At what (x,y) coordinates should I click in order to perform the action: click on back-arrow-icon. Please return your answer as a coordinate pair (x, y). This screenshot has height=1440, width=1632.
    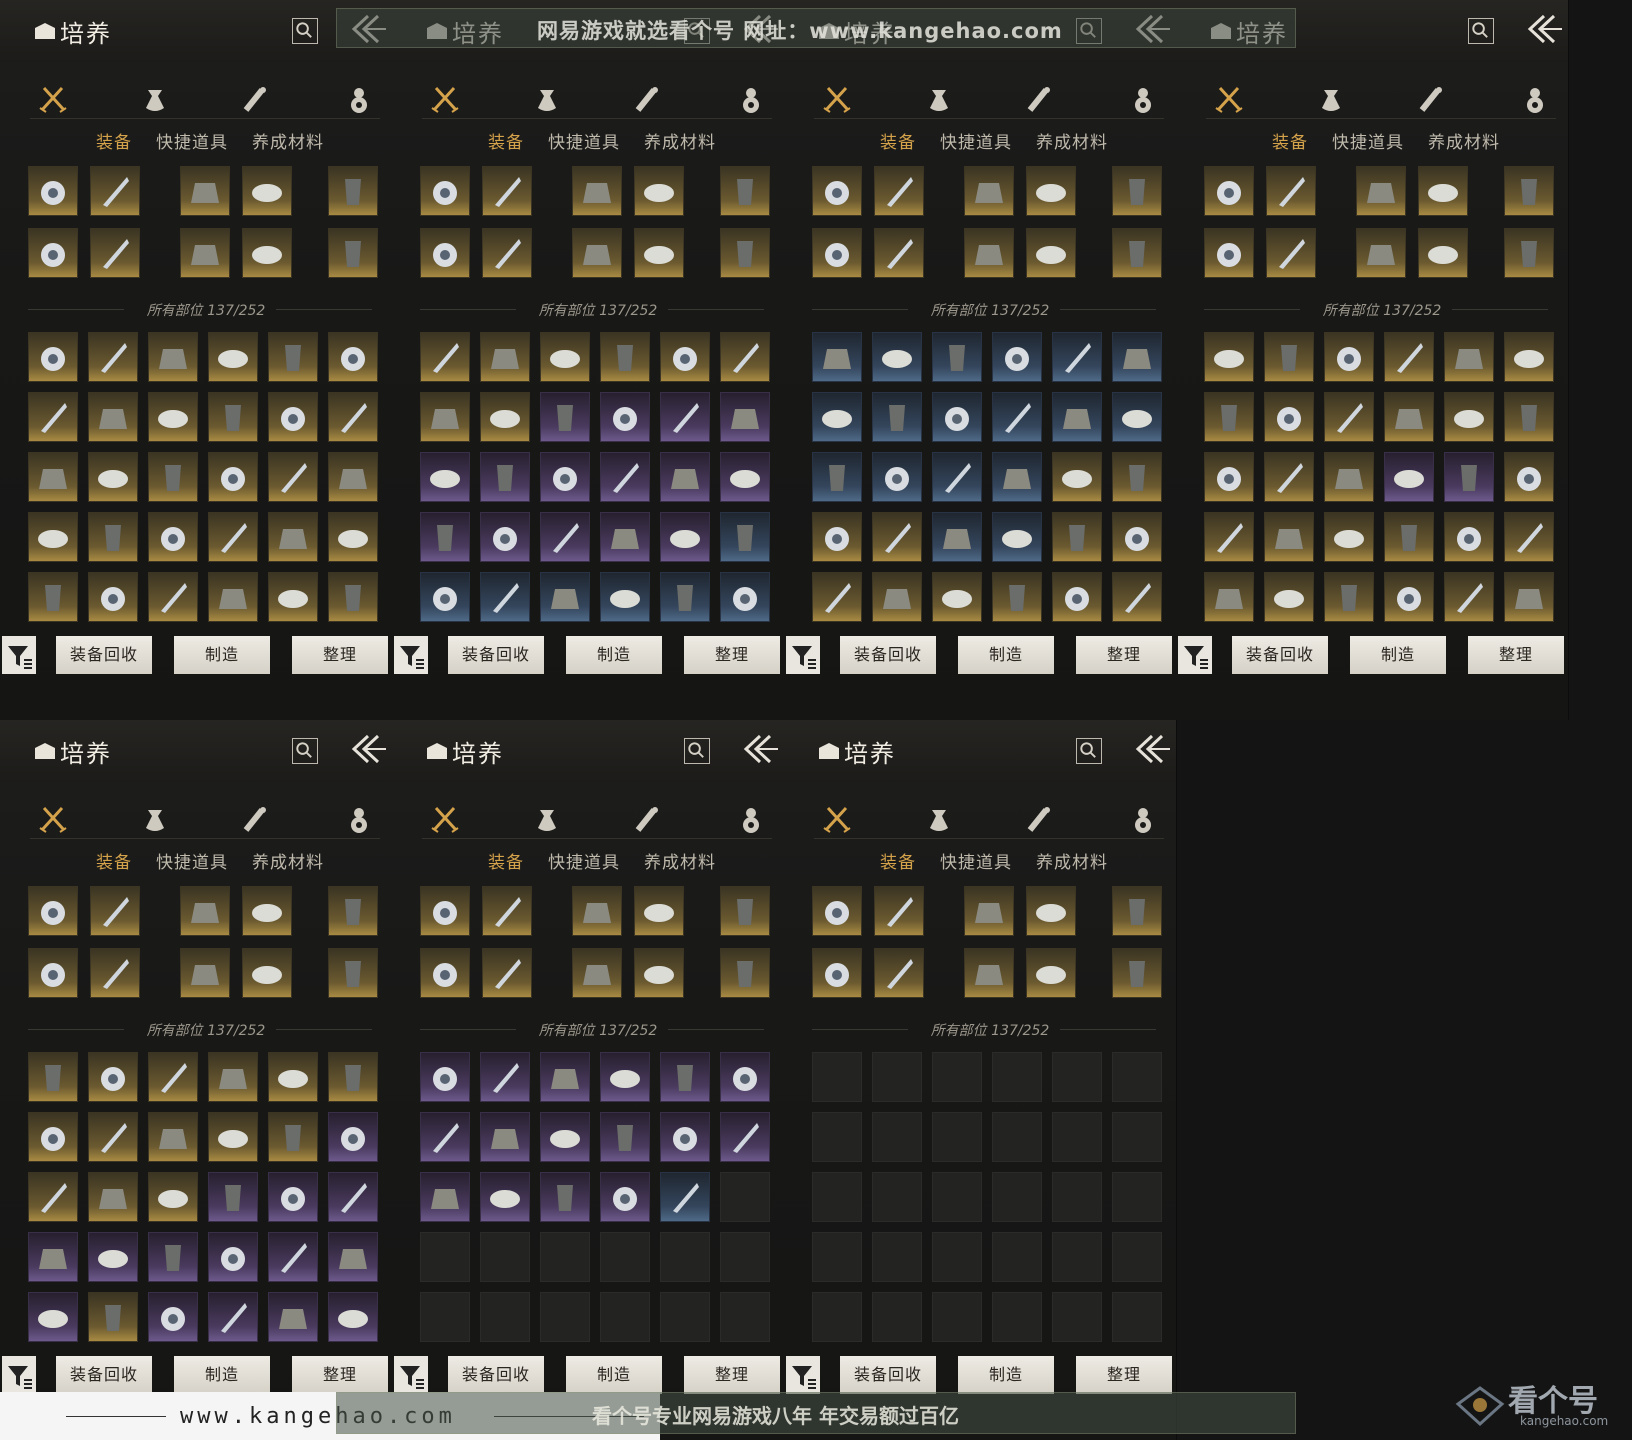
    Looking at the image, I should click on (1148, 749).